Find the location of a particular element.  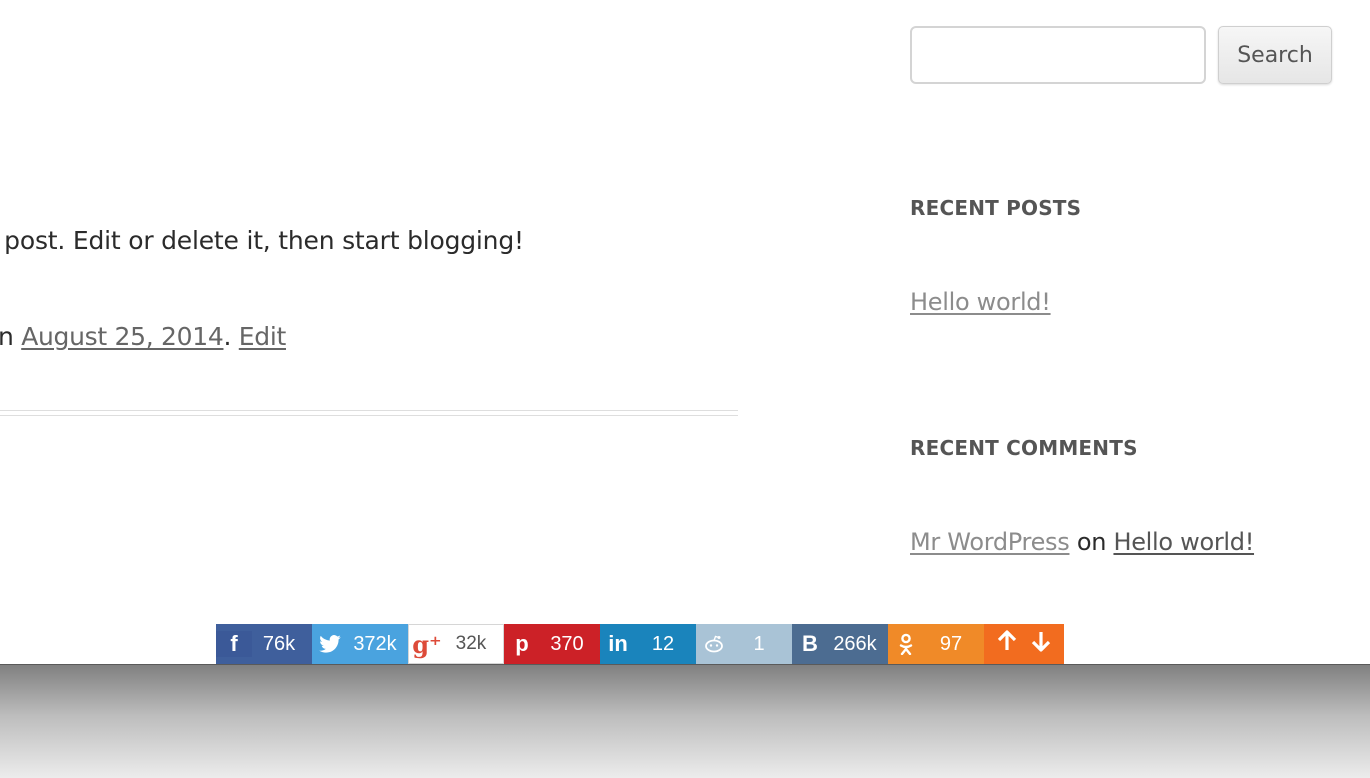

facebook-share-count: 76k is located at coordinates (279, 643).